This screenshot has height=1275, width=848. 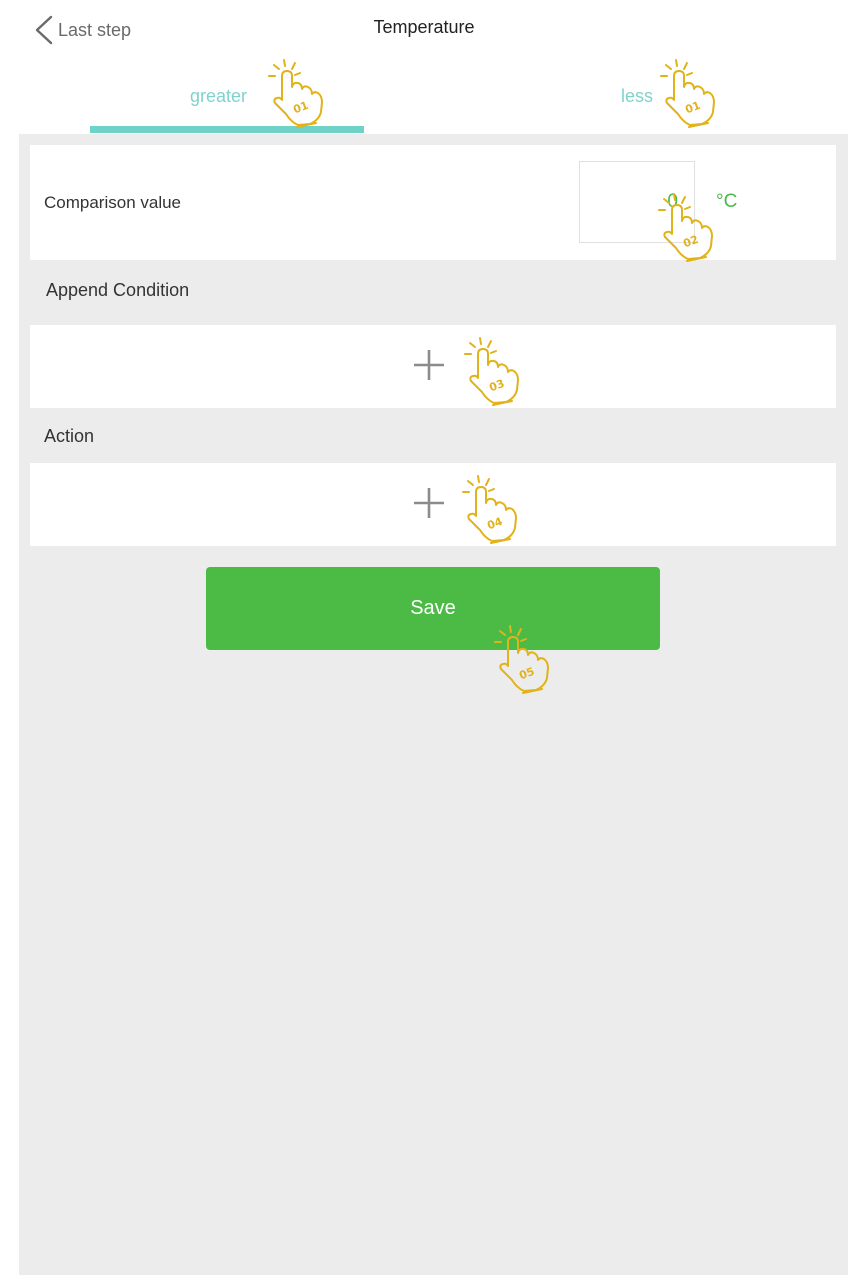 I want to click on add-condition-button, so click(x=433, y=366).